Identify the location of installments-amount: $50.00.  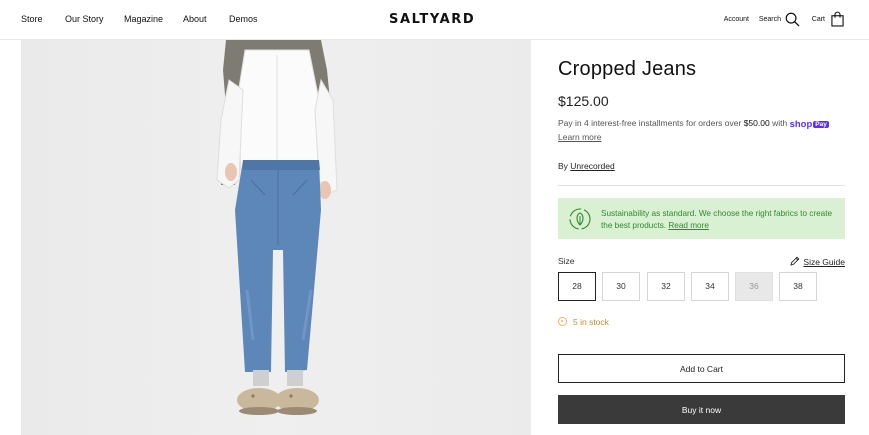
(756, 123).